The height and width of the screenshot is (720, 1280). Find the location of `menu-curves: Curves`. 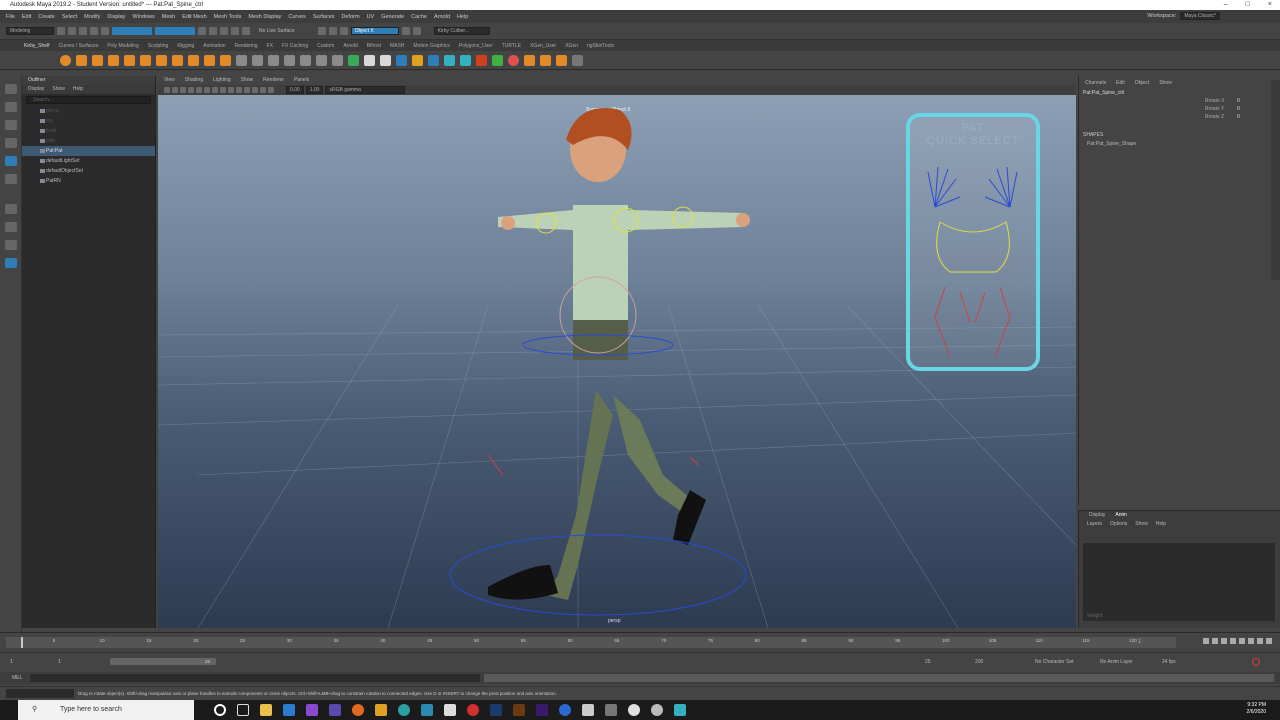

menu-curves: Curves is located at coordinates (296, 17).